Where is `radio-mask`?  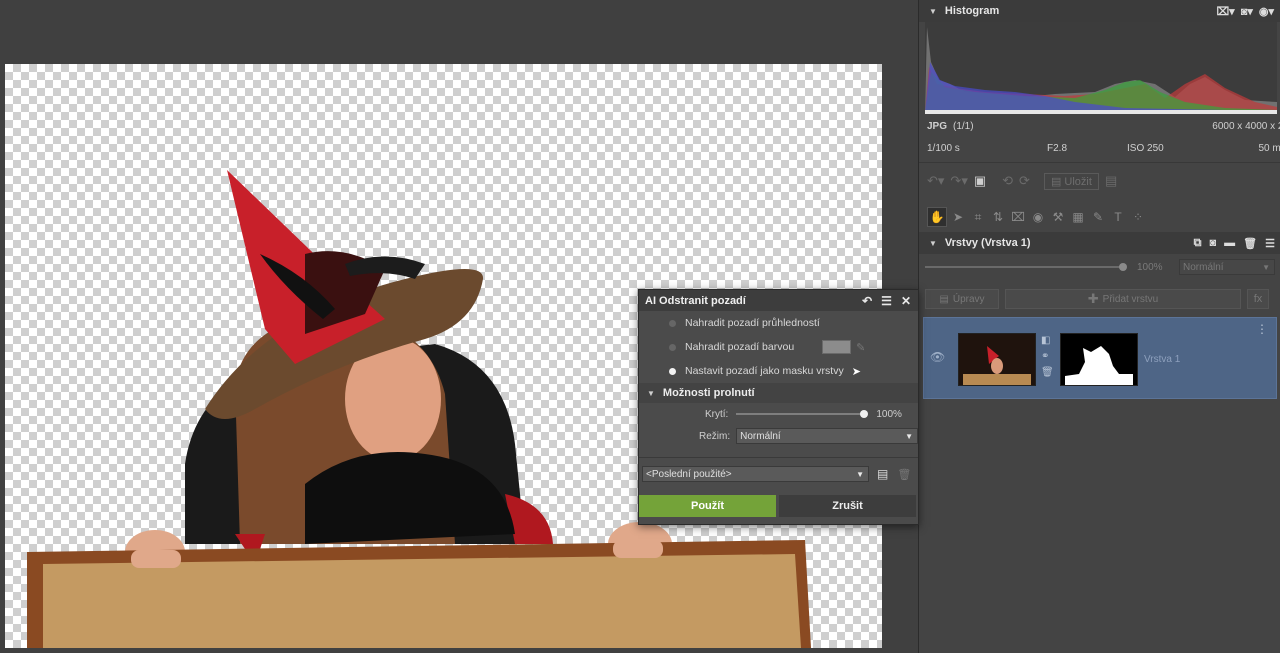
radio-mask is located at coordinates (672, 371).